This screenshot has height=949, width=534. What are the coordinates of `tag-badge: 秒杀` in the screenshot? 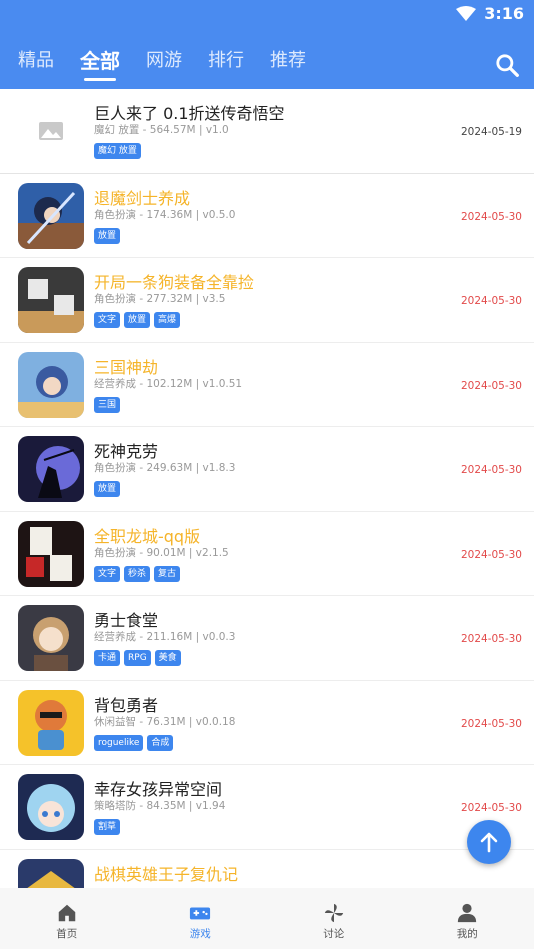 It's located at (137, 573).